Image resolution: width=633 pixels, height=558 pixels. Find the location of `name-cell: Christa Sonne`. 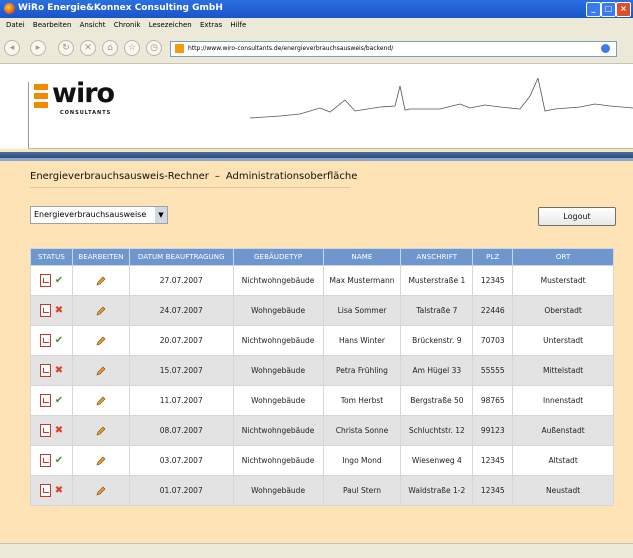

name-cell: Christa Sonne is located at coordinates (362, 430).